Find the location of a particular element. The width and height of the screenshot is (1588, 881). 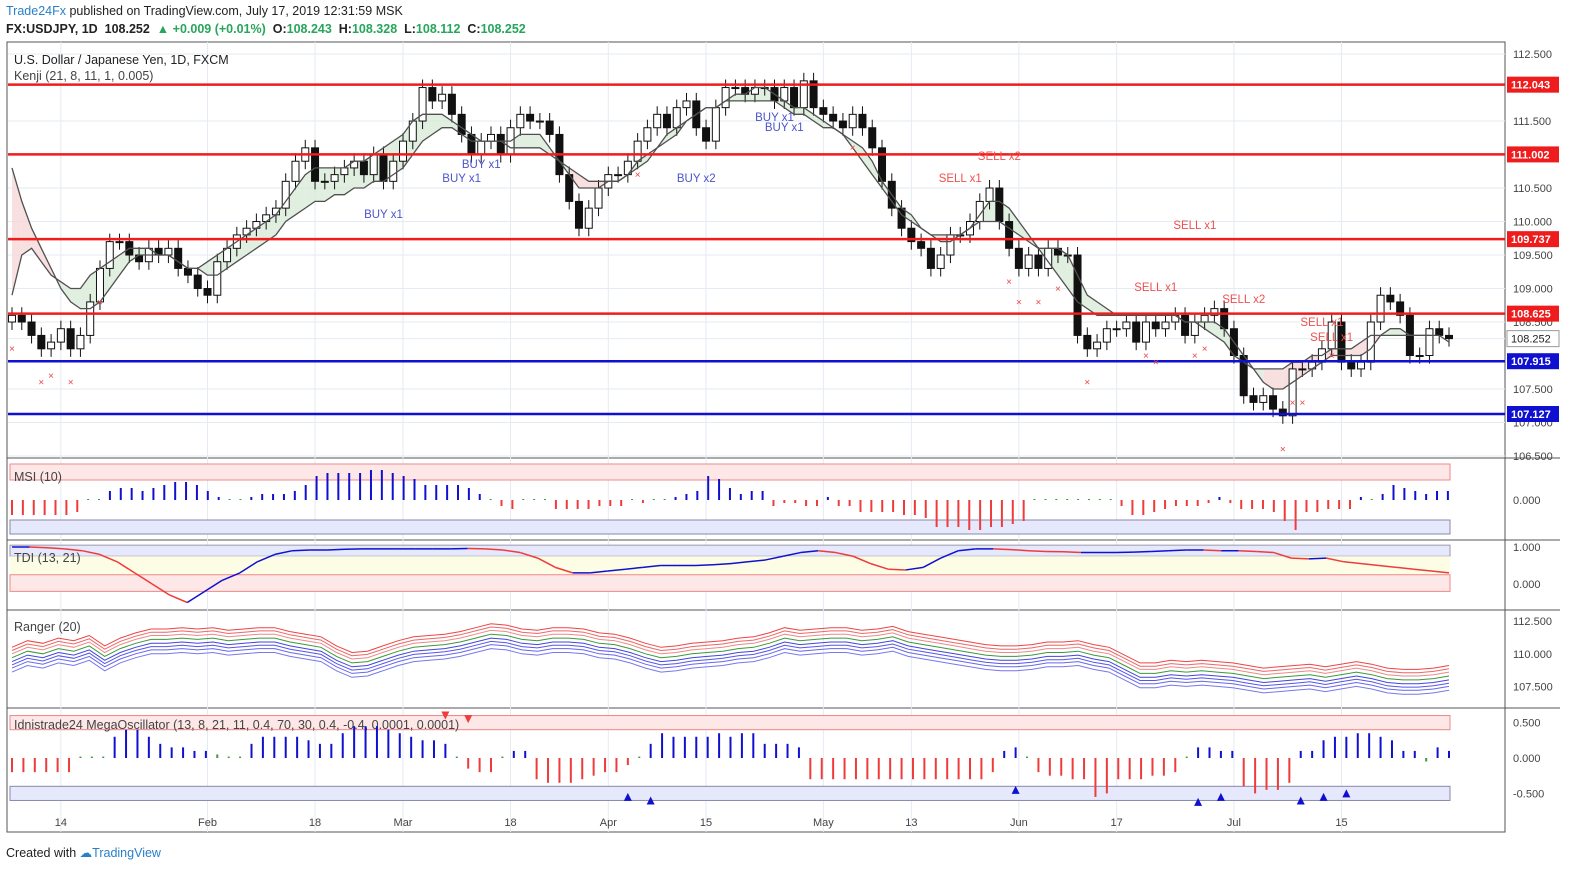

y-tick-label: 106.500 is located at coordinates (1533, 457).